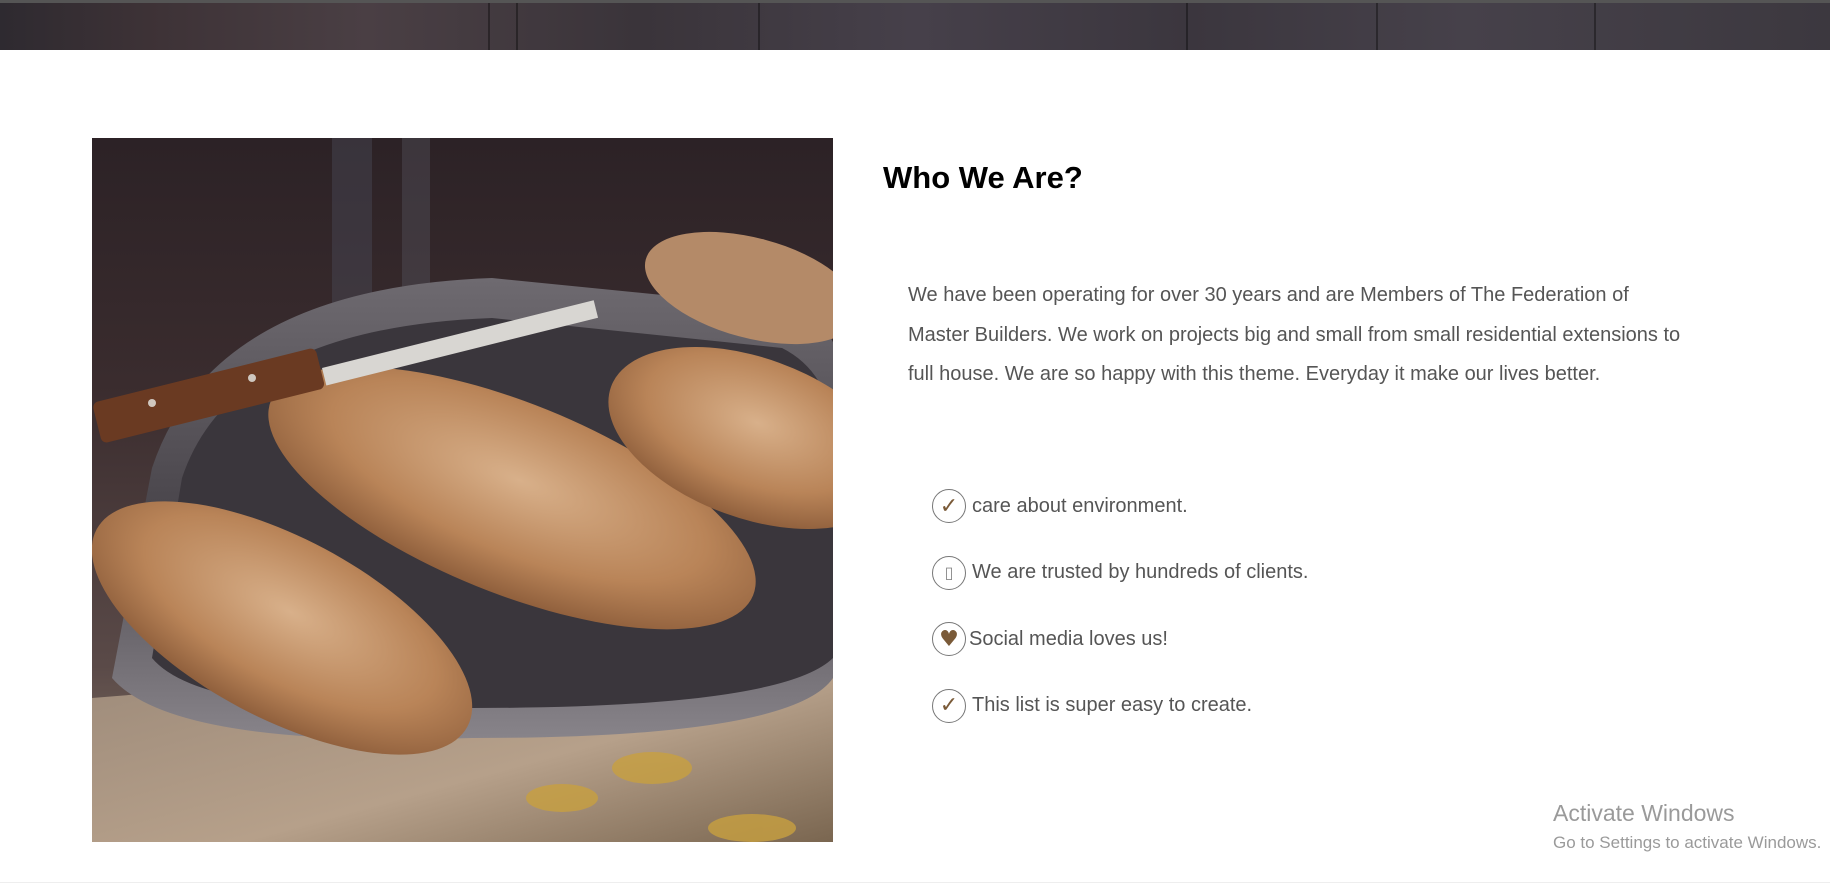 The width and height of the screenshot is (1830, 887). What do you see at coordinates (949, 639) in the screenshot?
I see `heart-icon: ♥` at bounding box center [949, 639].